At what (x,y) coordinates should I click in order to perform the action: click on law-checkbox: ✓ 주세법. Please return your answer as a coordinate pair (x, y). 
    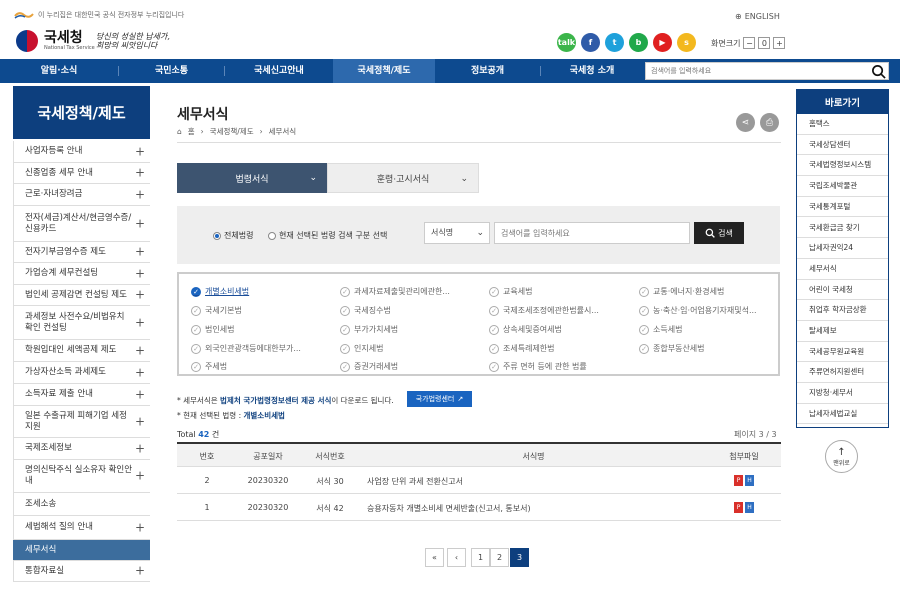
    Looking at the image, I should click on (209, 366).